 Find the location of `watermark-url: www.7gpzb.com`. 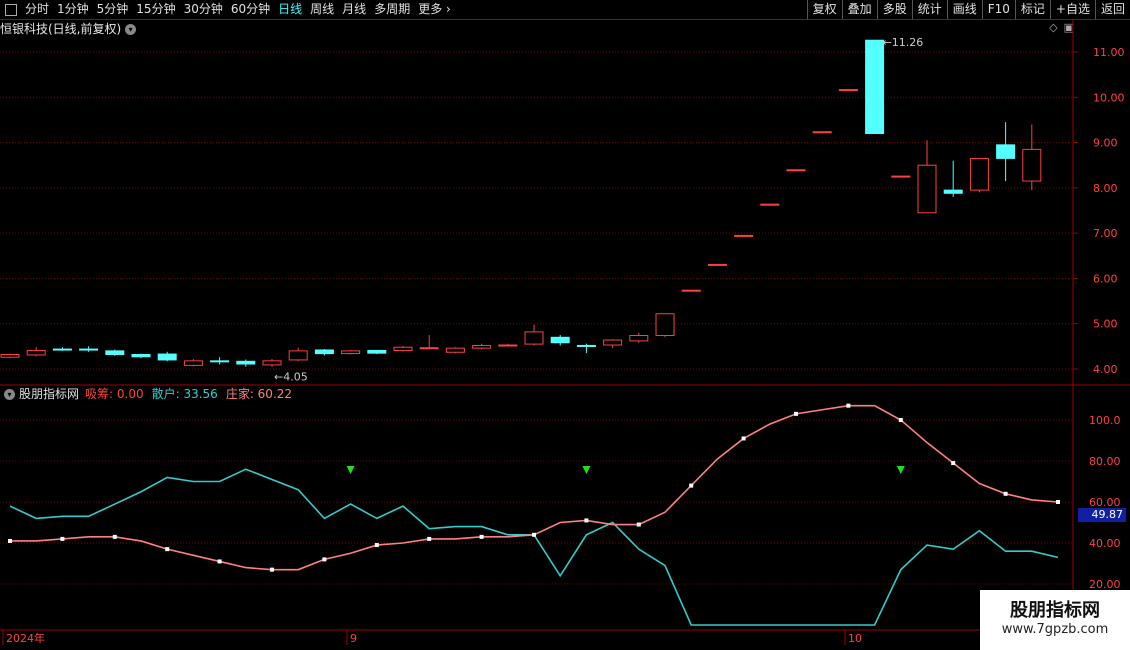

watermark-url: www.7gpzb.com is located at coordinates (1055, 629).